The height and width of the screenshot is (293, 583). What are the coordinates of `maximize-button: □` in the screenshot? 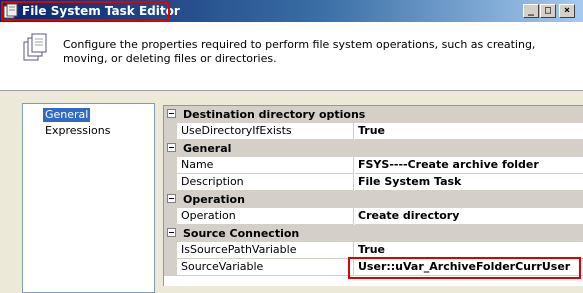 It's located at (548, 11).